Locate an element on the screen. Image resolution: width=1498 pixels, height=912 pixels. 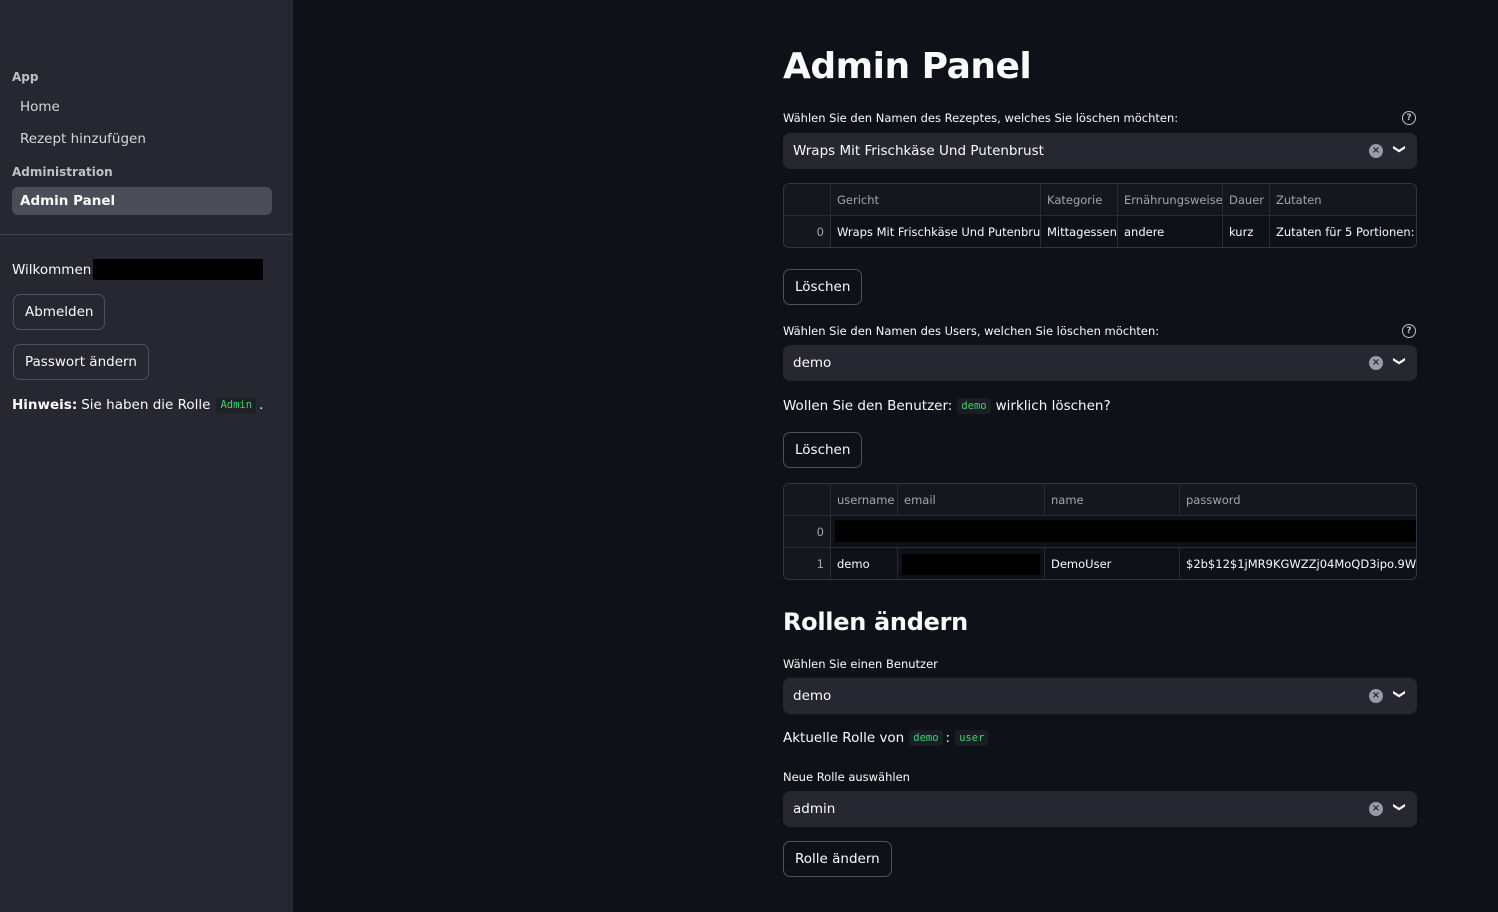
sidebar-item-label: Home is located at coordinates (40, 107).